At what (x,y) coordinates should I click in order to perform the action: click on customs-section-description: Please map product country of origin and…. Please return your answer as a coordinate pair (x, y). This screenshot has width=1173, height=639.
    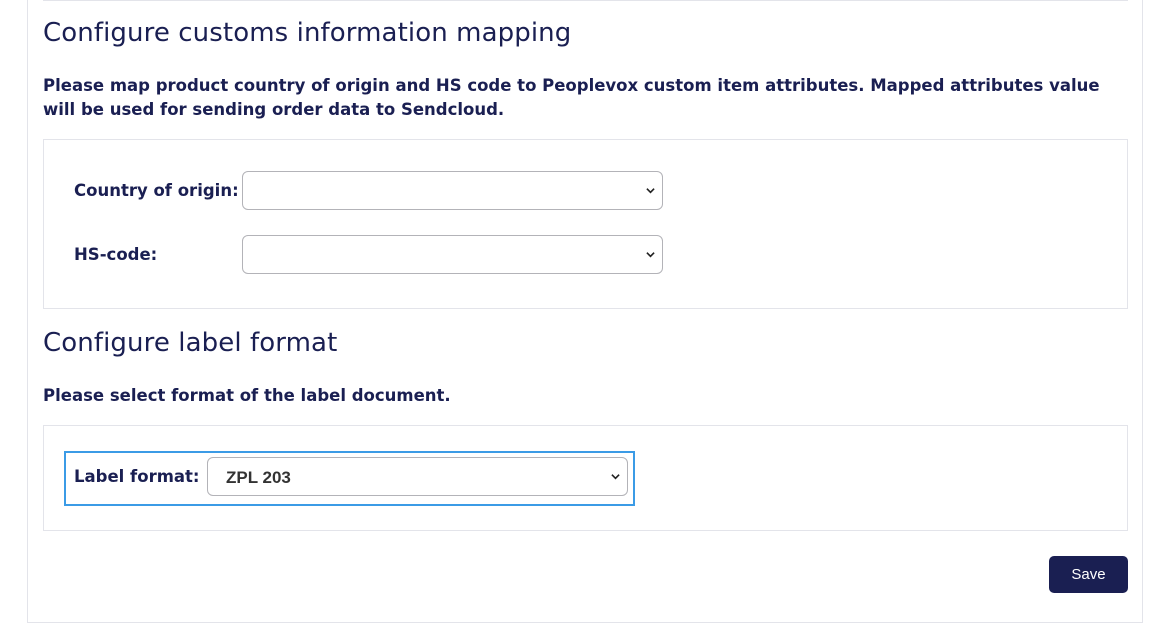
    Looking at the image, I should click on (571, 97).